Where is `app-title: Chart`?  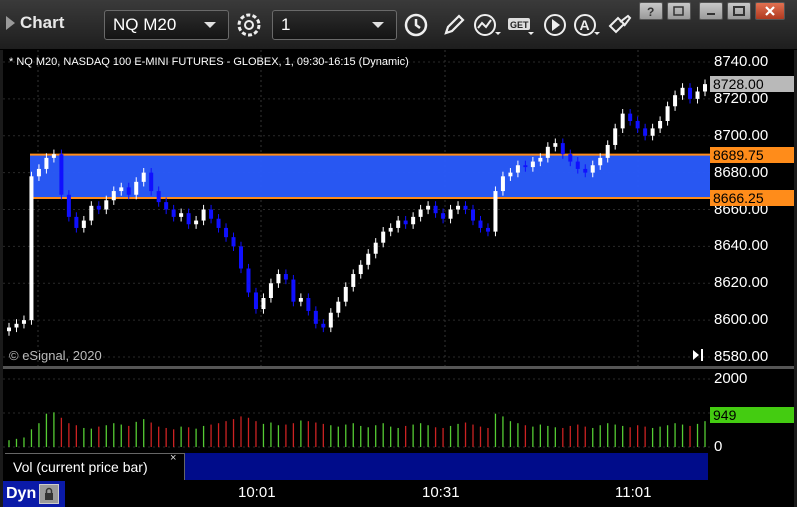
app-title: Chart is located at coordinates (35, 23).